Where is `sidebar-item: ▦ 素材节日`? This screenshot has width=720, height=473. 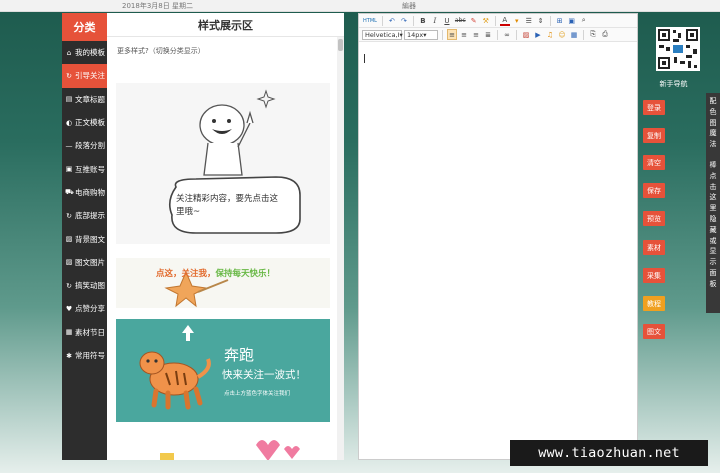 sidebar-item: ▦ 素材节日 is located at coordinates (84, 332).